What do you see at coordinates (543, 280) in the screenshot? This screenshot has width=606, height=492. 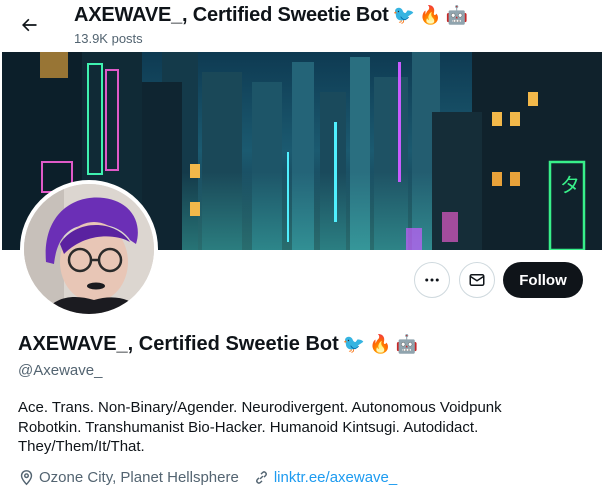 I see `follow-button: Follow` at bounding box center [543, 280].